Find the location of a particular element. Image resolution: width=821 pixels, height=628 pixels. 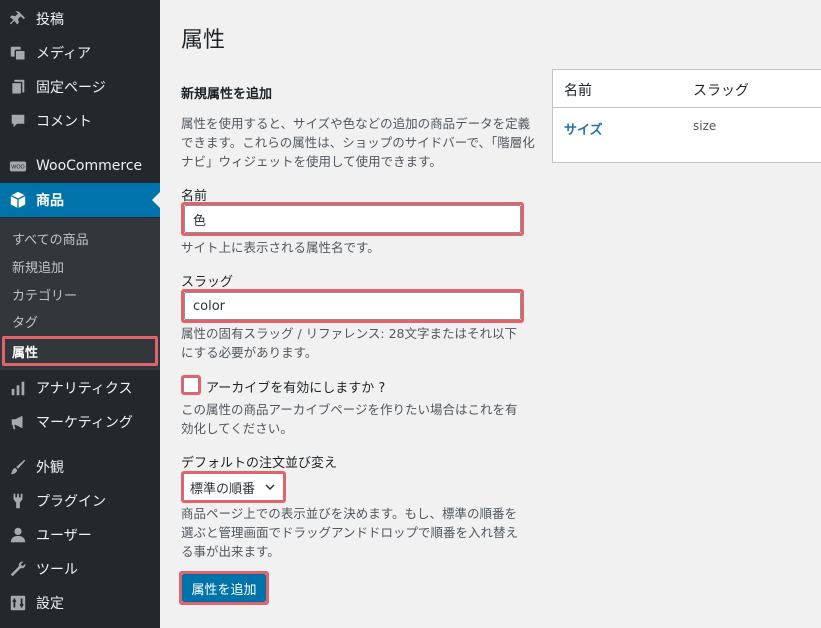

chevron-down-icon is located at coordinates (270, 487).